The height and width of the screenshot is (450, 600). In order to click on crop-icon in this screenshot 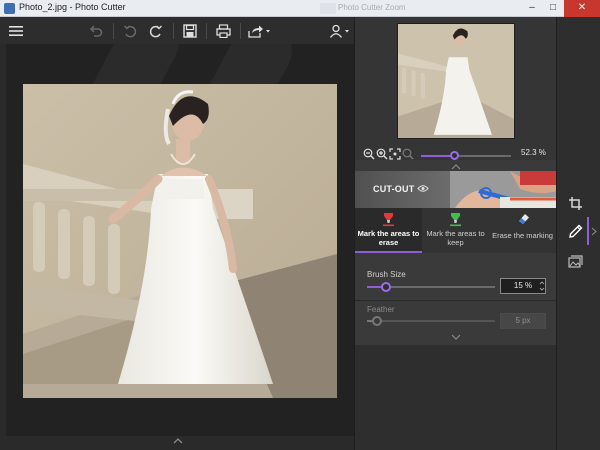, I will do `click(575, 203)`.